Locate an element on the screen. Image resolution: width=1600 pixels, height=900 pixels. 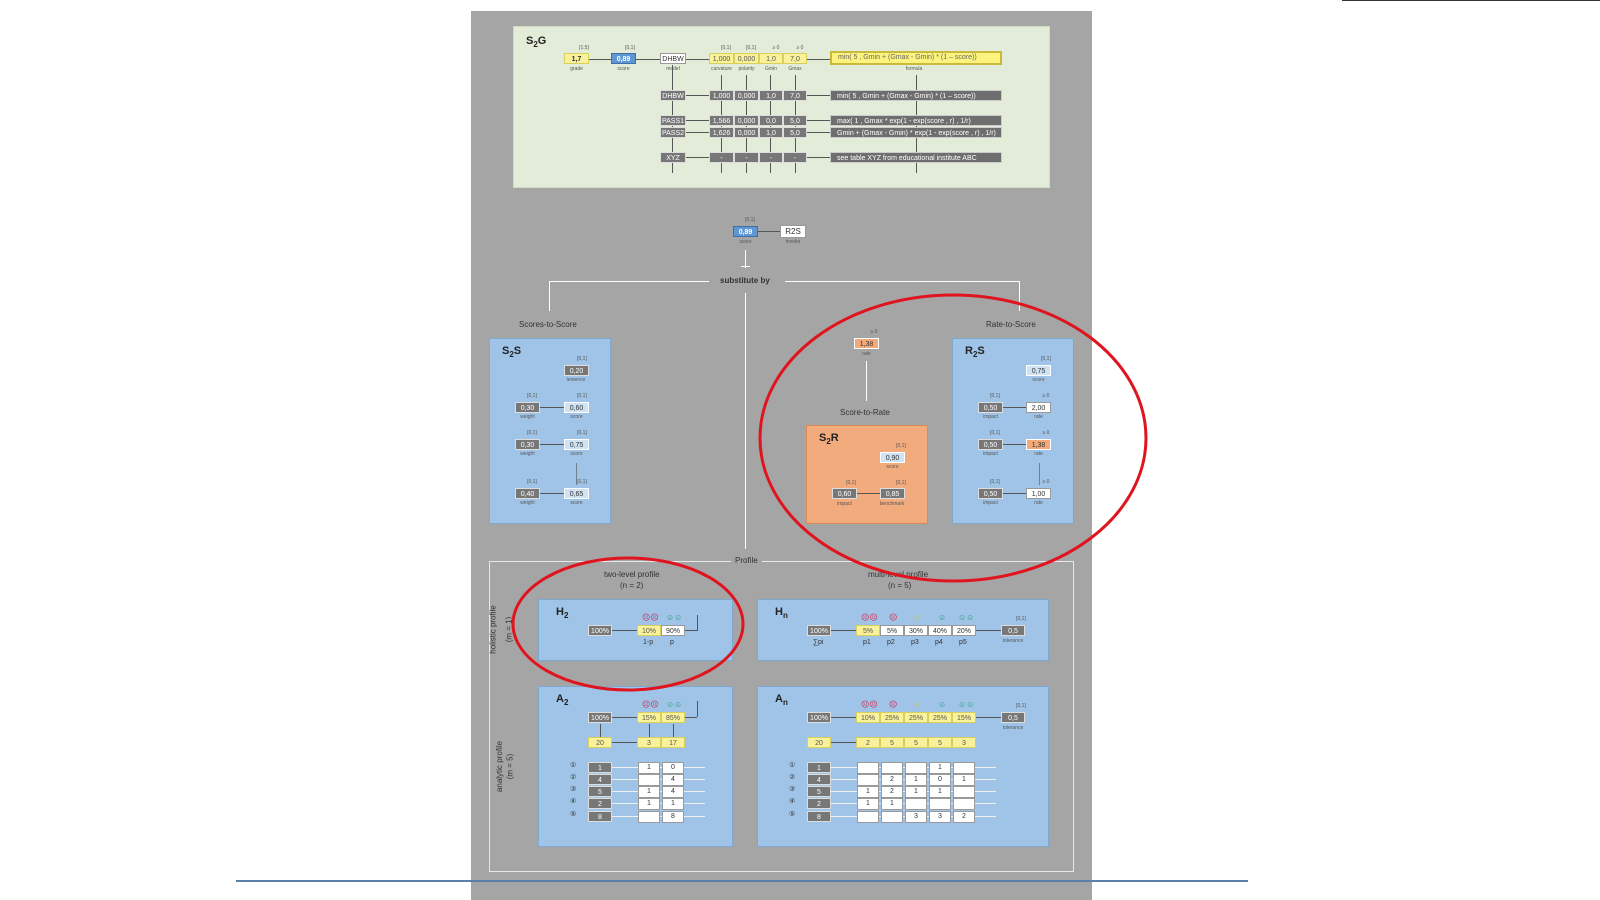
annotation-circle-rate is located at coordinates (953, 438).